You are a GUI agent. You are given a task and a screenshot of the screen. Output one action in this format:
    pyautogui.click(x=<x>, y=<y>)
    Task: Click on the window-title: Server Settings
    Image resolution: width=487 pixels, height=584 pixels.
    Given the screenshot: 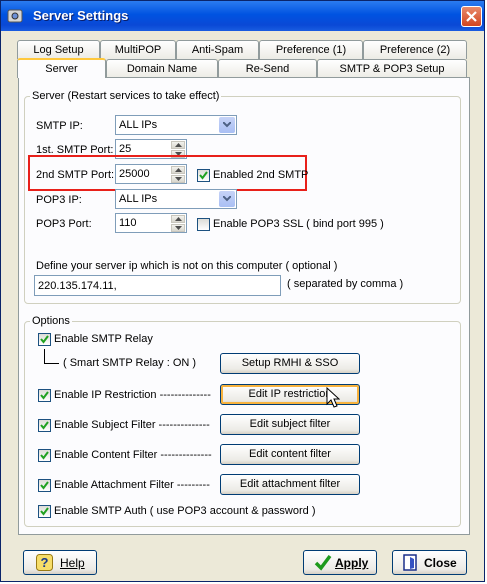 What is the action you would take?
    pyautogui.click(x=81, y=15)
    